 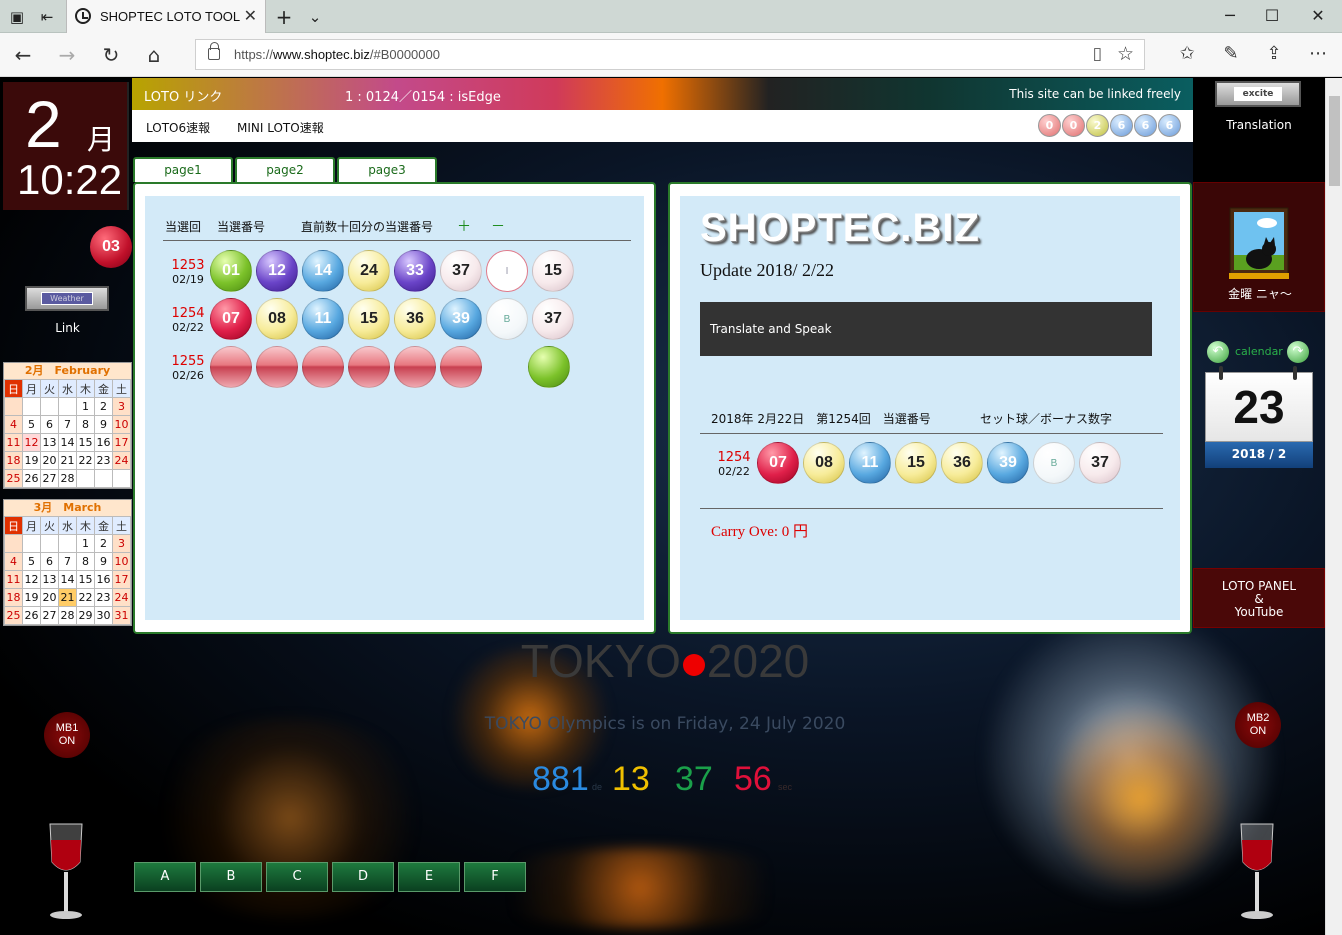 What do you see at coordinates (13, 460) in the screenshot?
I see `calendar-day: 18` at bounding box center [13, 460].